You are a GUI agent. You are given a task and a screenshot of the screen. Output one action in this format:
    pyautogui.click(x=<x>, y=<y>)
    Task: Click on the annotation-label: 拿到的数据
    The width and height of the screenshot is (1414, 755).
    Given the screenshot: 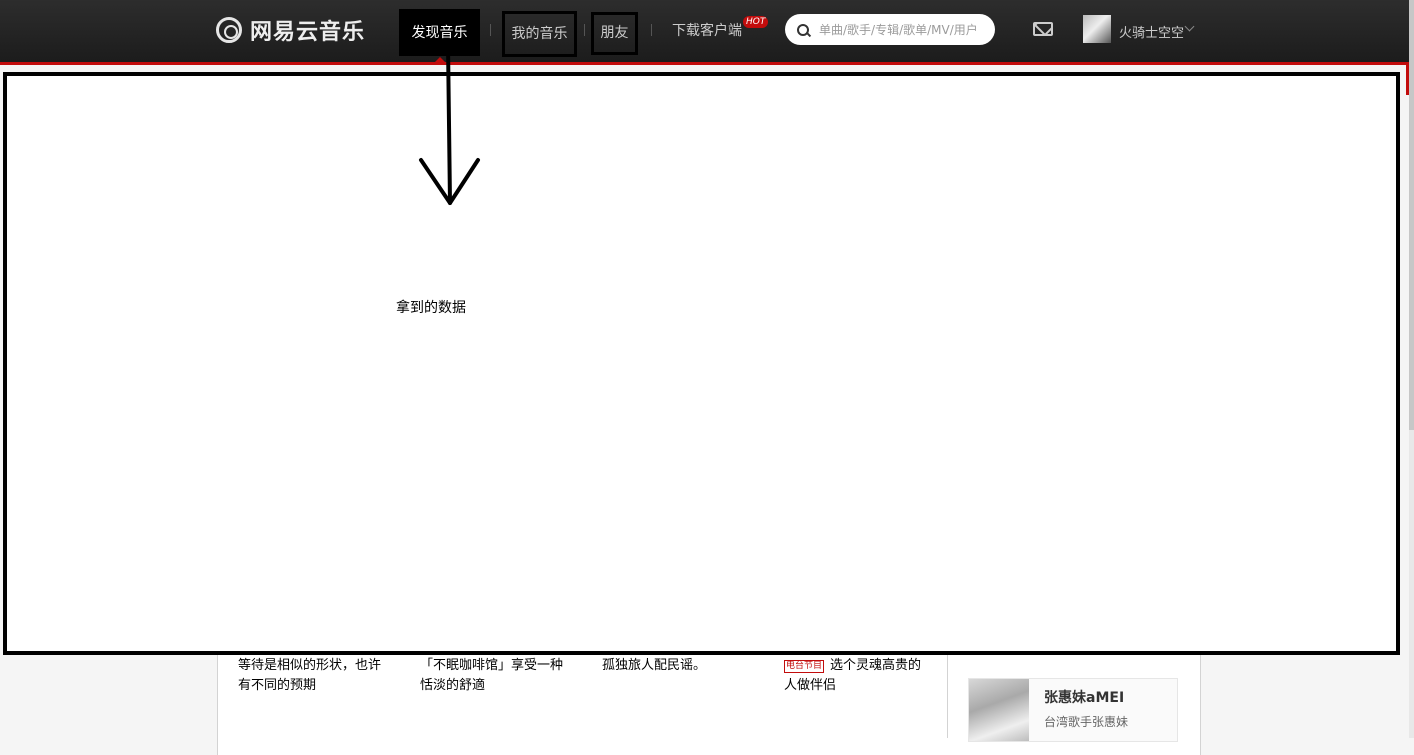 What is the action you would take?
    pyautogui.click(x=431, y=308)
    